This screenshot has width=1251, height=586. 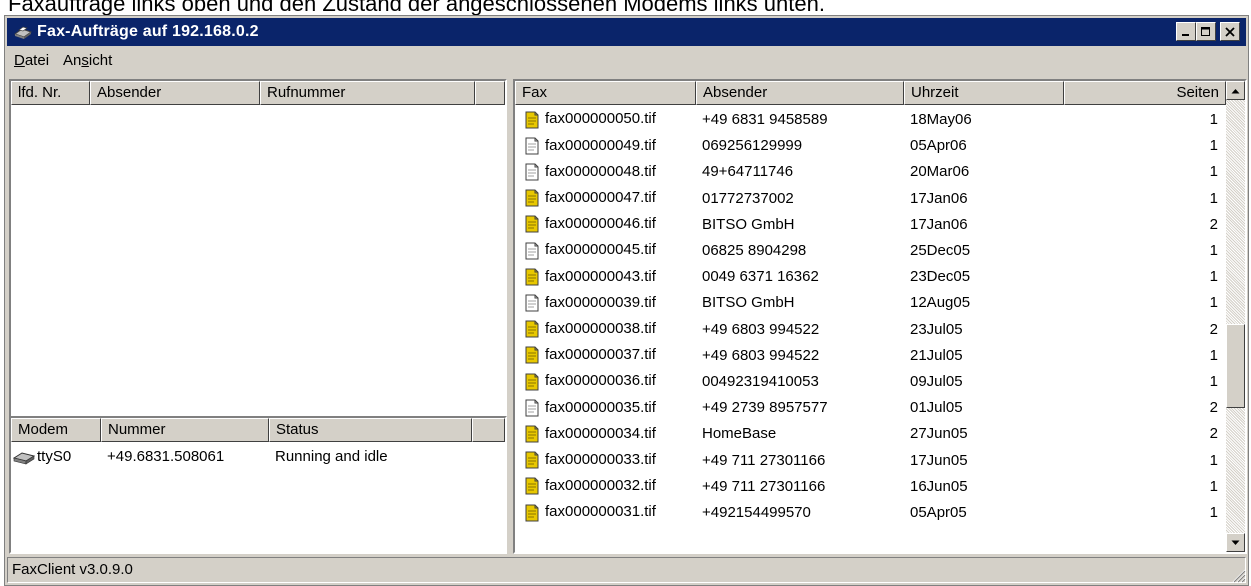 What do you see at coordinates (1238, 575) in the screenshot?
I see `resize-grip-icon` at bounding box center [1238, 575].